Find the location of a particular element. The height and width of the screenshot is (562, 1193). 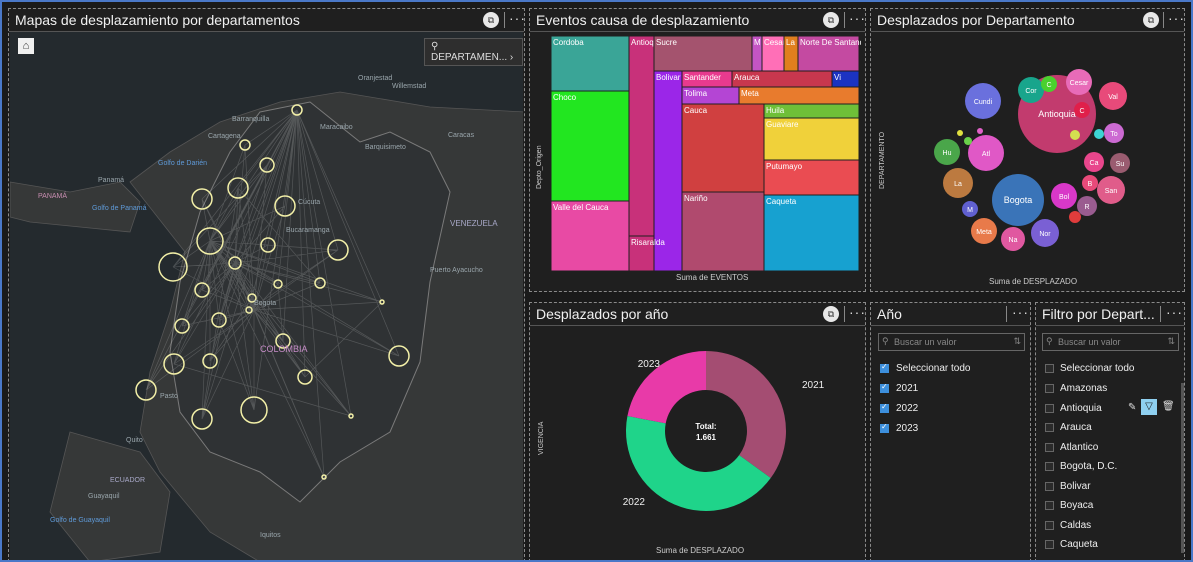

treemap-tile-label: Tolima is located at coordinates (696, 93).